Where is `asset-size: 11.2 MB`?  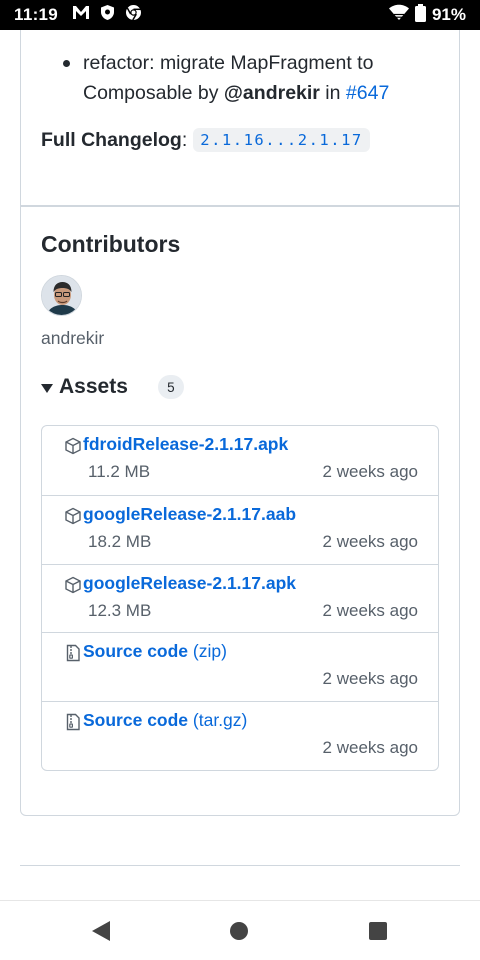 asset-size: 11.2 MB is located at coordinates (119, 471).